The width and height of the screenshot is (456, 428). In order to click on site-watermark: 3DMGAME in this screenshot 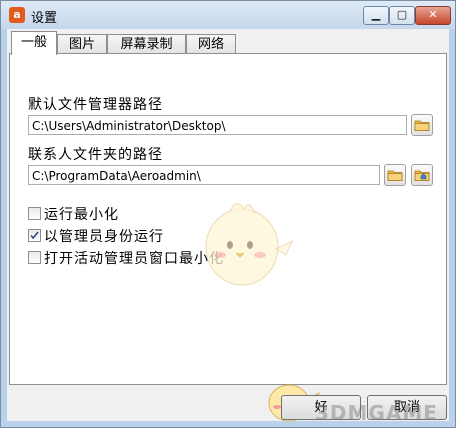, I will do `click(376, 413)`.